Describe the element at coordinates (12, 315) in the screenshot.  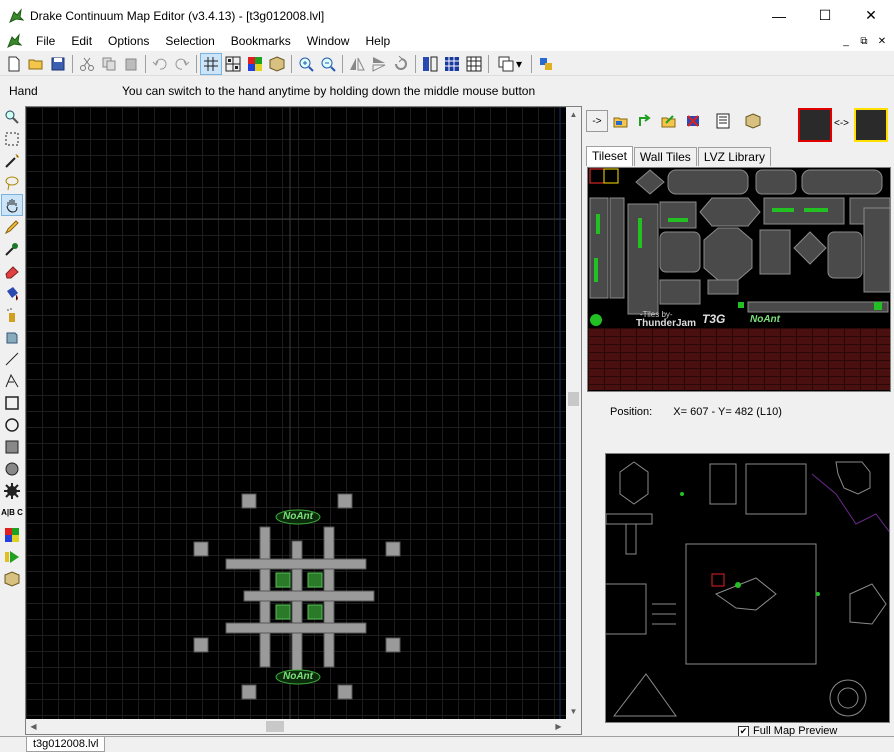
I see `spray-icon` at that location.